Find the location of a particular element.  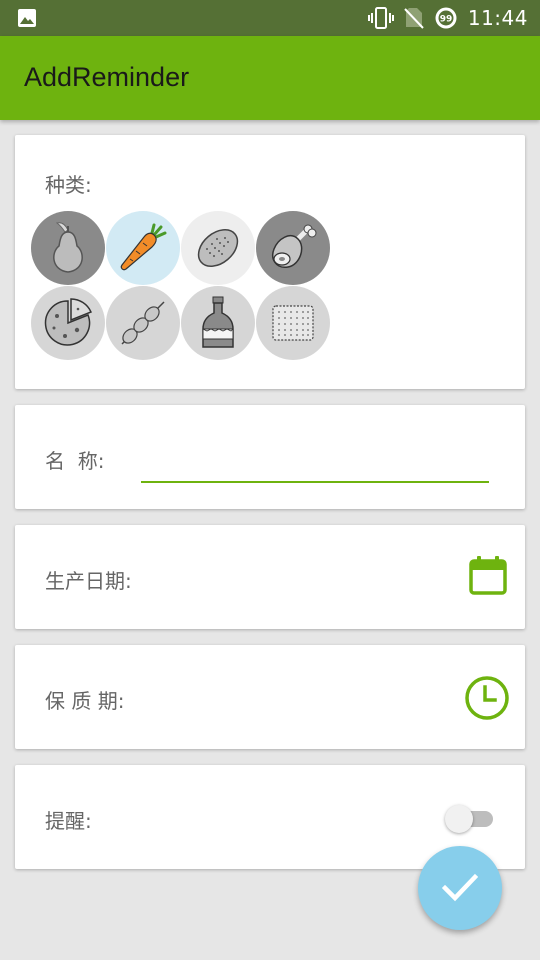

app-bar: AddReminder is located at coordinates (270, 78).